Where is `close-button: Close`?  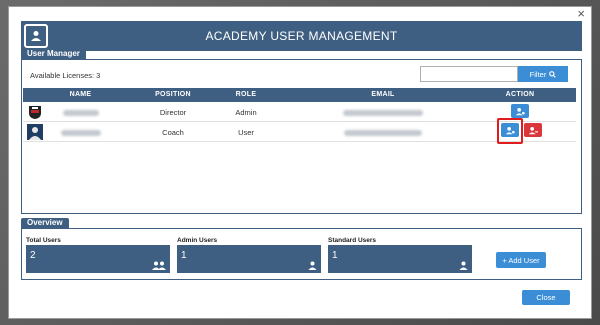 close-button: Close is located at coordinates (546, 297).